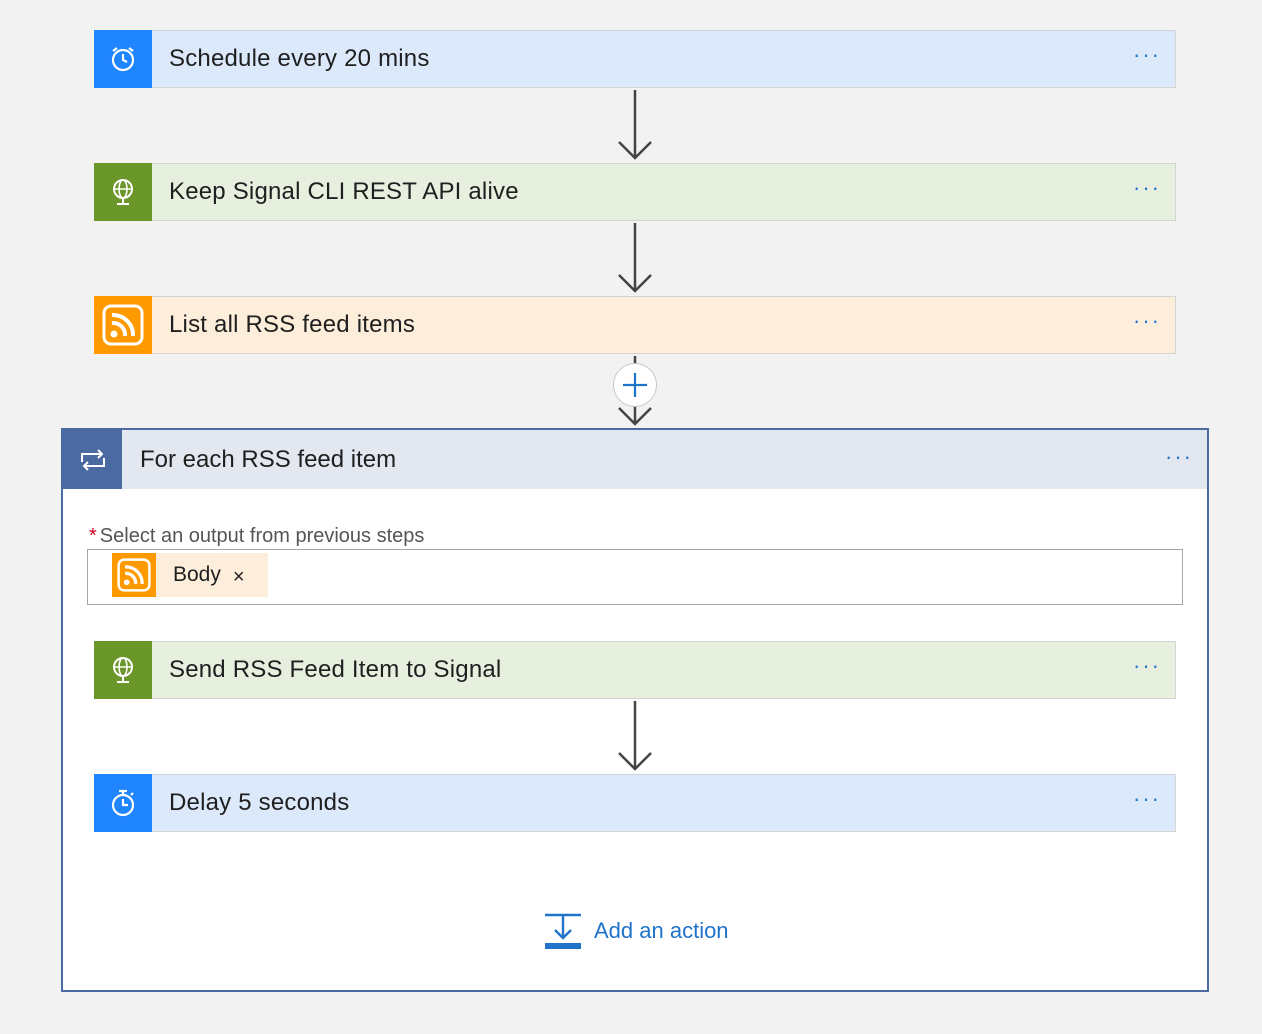 This screenshot has width=1262, height=1034. Describe the element at coordinates (344, 191) in the screenshot. I see `step-title: Keep Signal CLI REST API alive` at that location.